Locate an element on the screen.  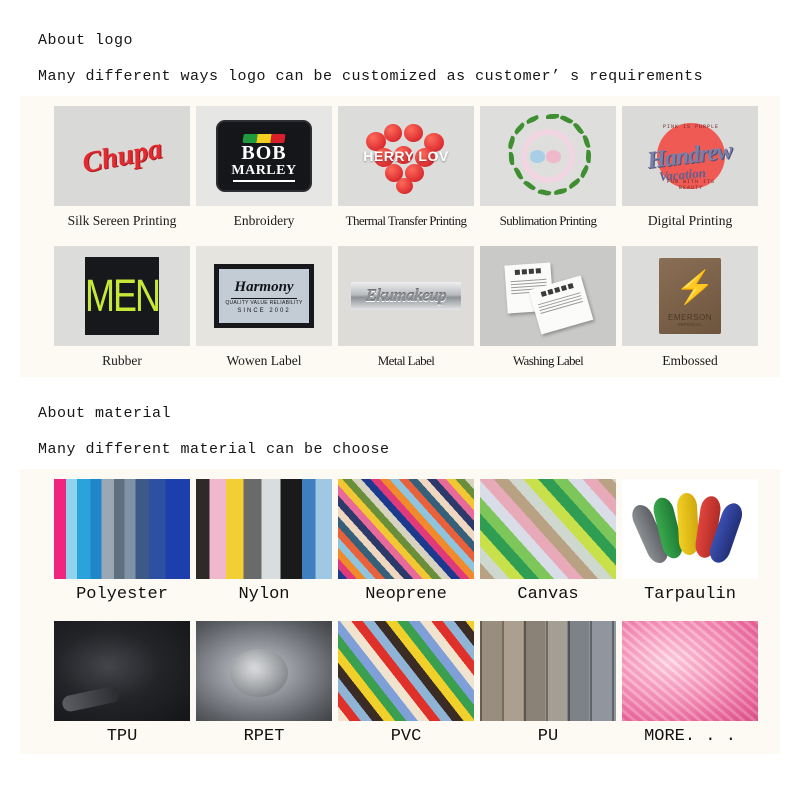
leather-patch: ⚡ EMERSON IMPERIAL is located at coordinates (690, 296).